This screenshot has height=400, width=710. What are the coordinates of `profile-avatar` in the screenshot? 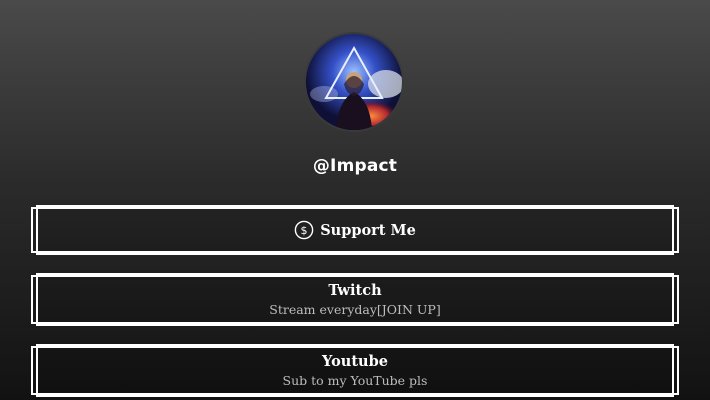 It's located at (354, 82).